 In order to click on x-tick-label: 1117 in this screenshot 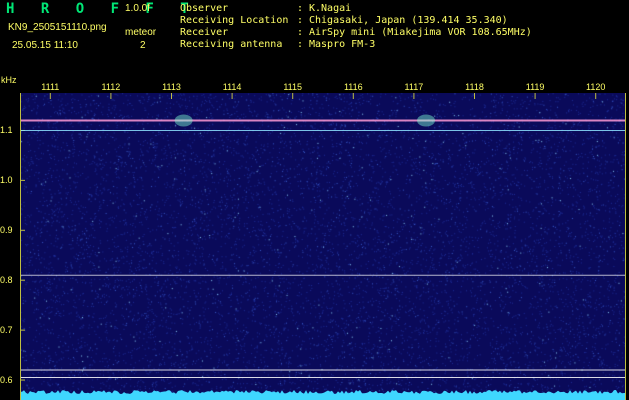, I will do `click(414, 87)`.